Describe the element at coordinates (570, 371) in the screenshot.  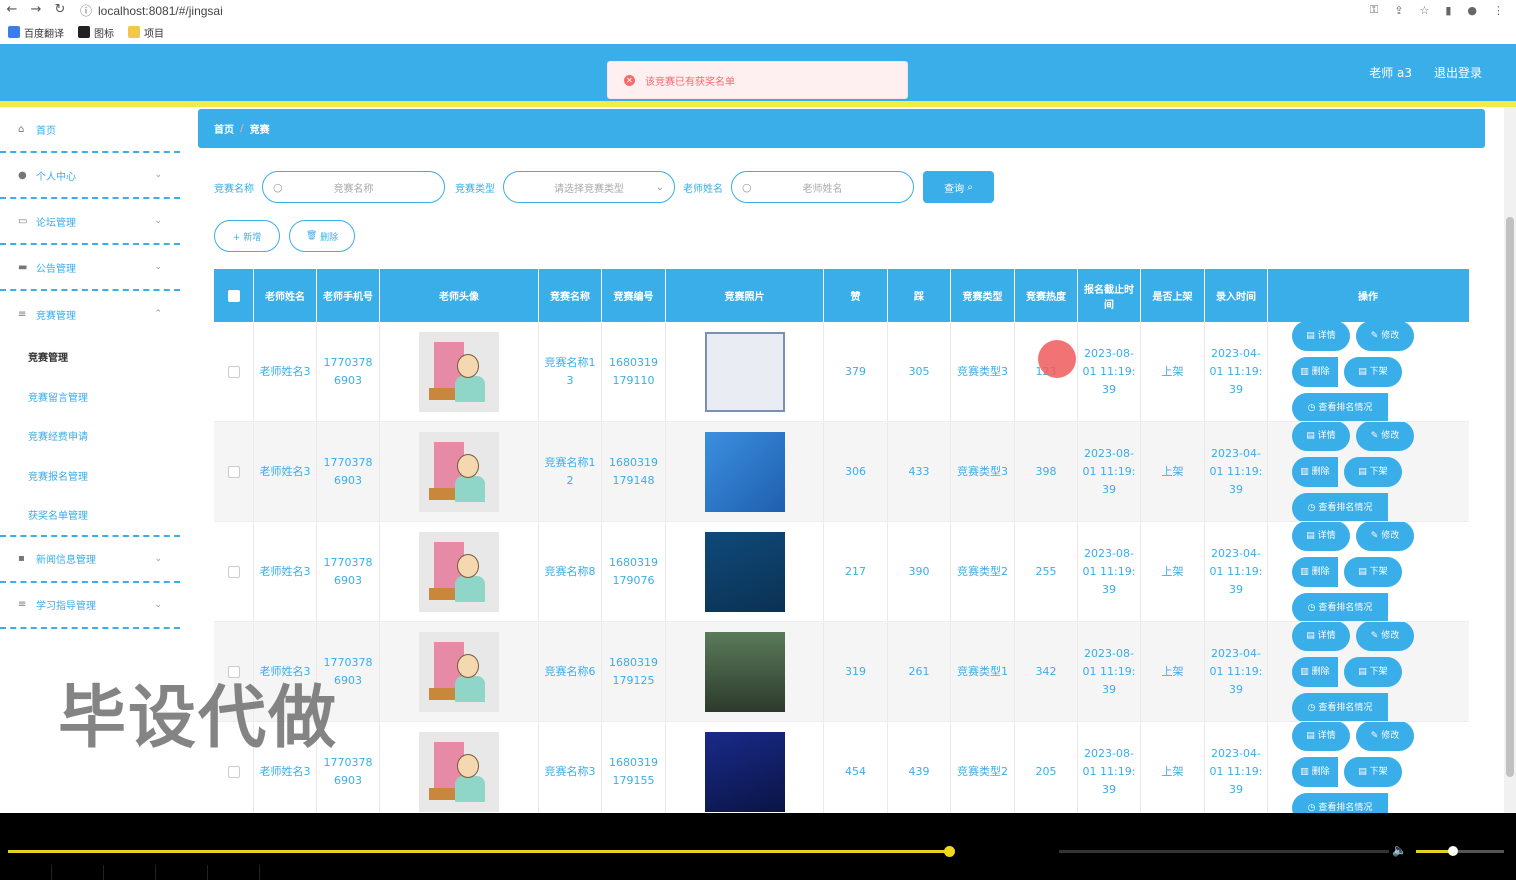
I see `contest-name: 竞赛名称13` at that location.